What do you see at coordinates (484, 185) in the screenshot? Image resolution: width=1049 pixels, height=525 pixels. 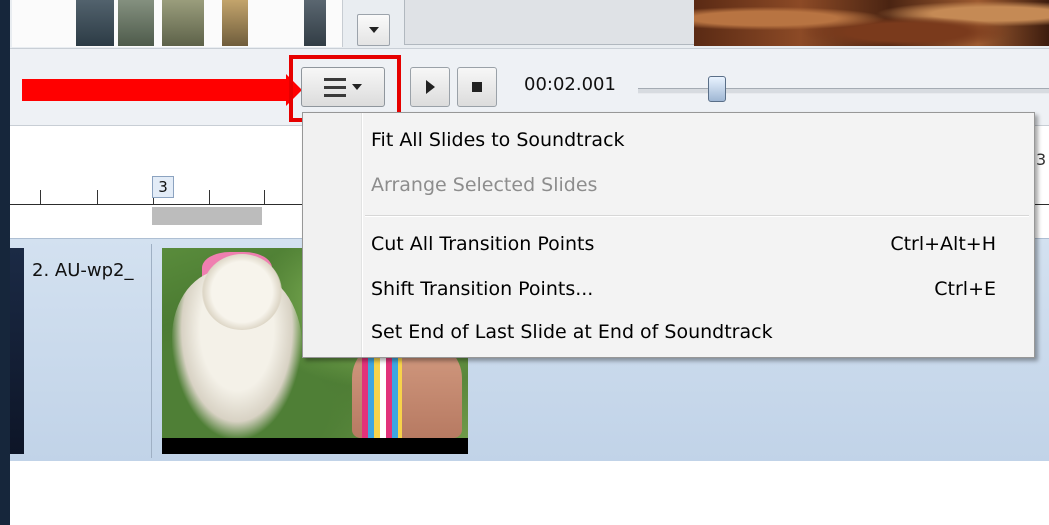 I see `menu-item-arrange-selected: Arrange Selected Slides` at bounding box center [484, 185].